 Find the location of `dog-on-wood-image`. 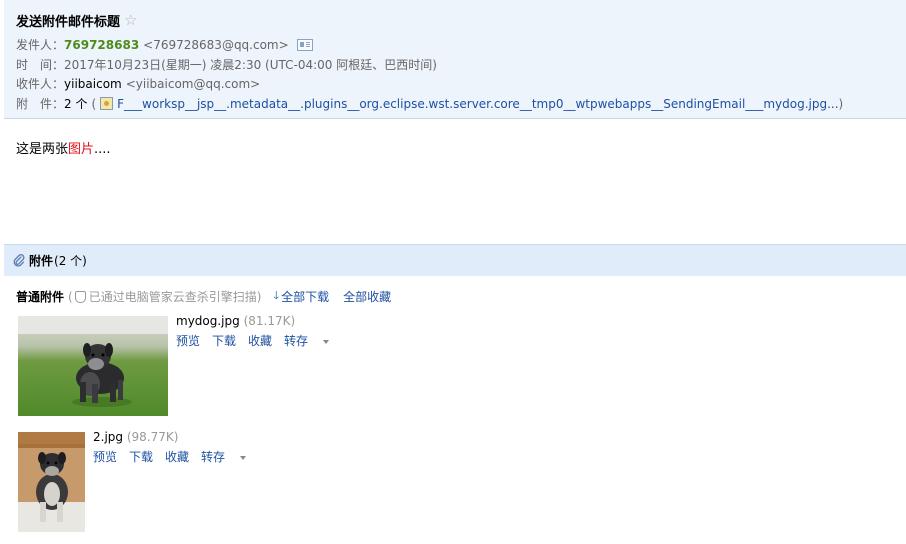

dog-on-wood-image is located at coordinates (51, 482).